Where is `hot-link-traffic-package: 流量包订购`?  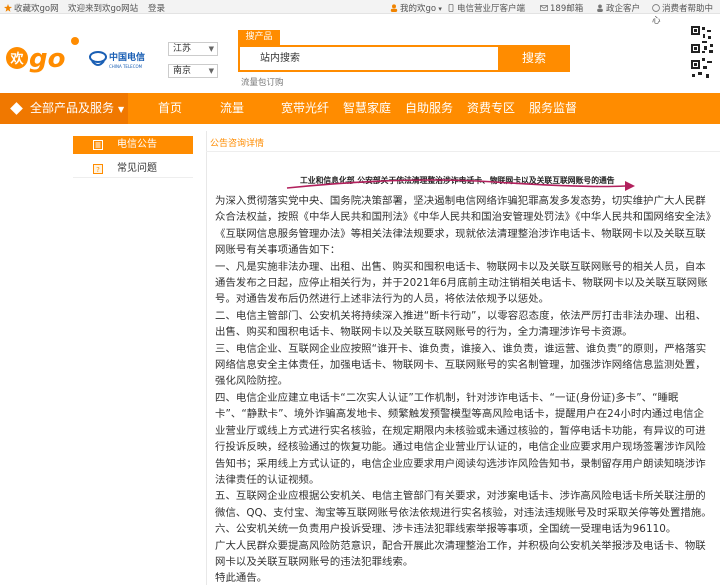 hot-link-traffic-package: 流量包订购 is located at coordinates (262, 82).